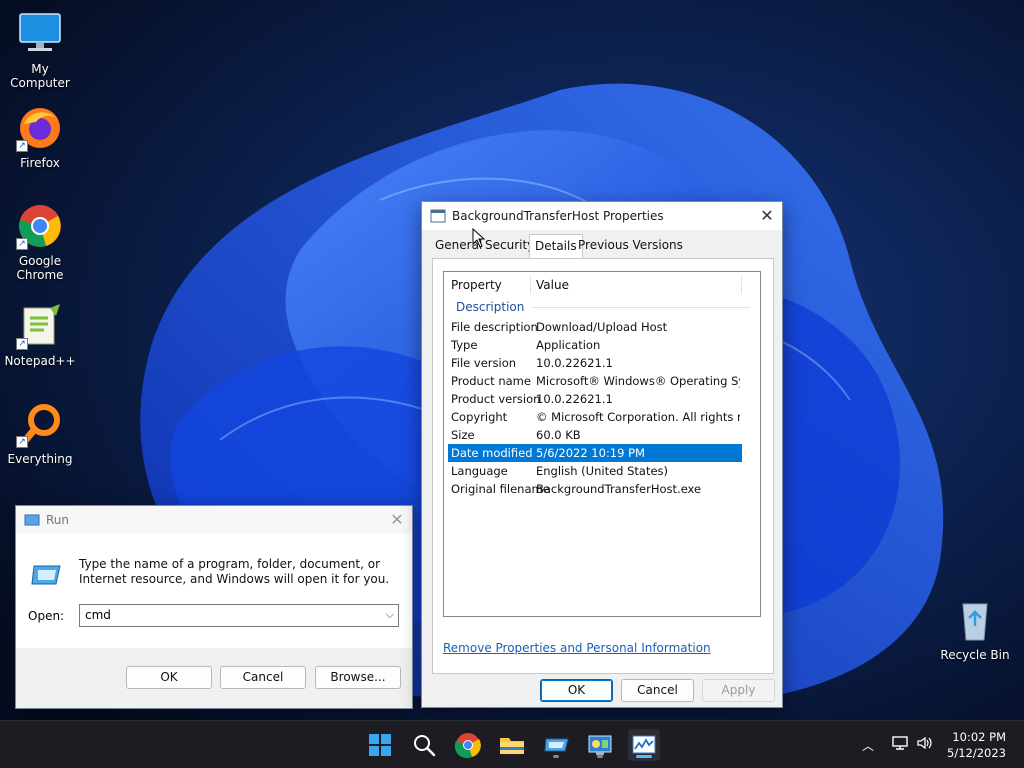 This screenshot has height=768, width=1024. What do you see at coordinates (214, 520) in the screenshot?
I see `run-titlebar: Run ✕` at bounding box center [214, 520].